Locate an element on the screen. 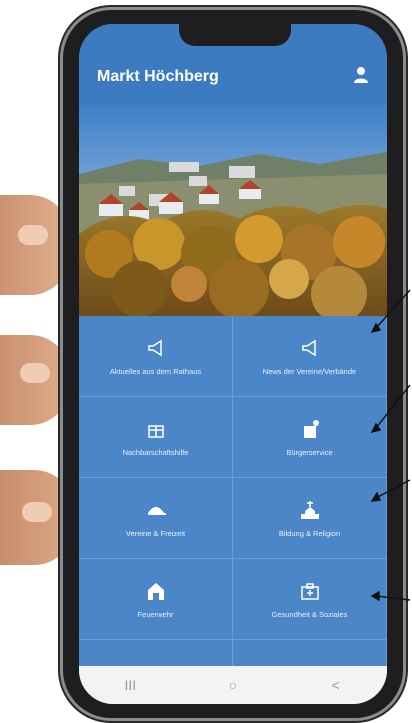 The width and height of the screenshot is (412, 723). tile-feuerwehr: Feuerwehr is located at coordinates (156, 599).